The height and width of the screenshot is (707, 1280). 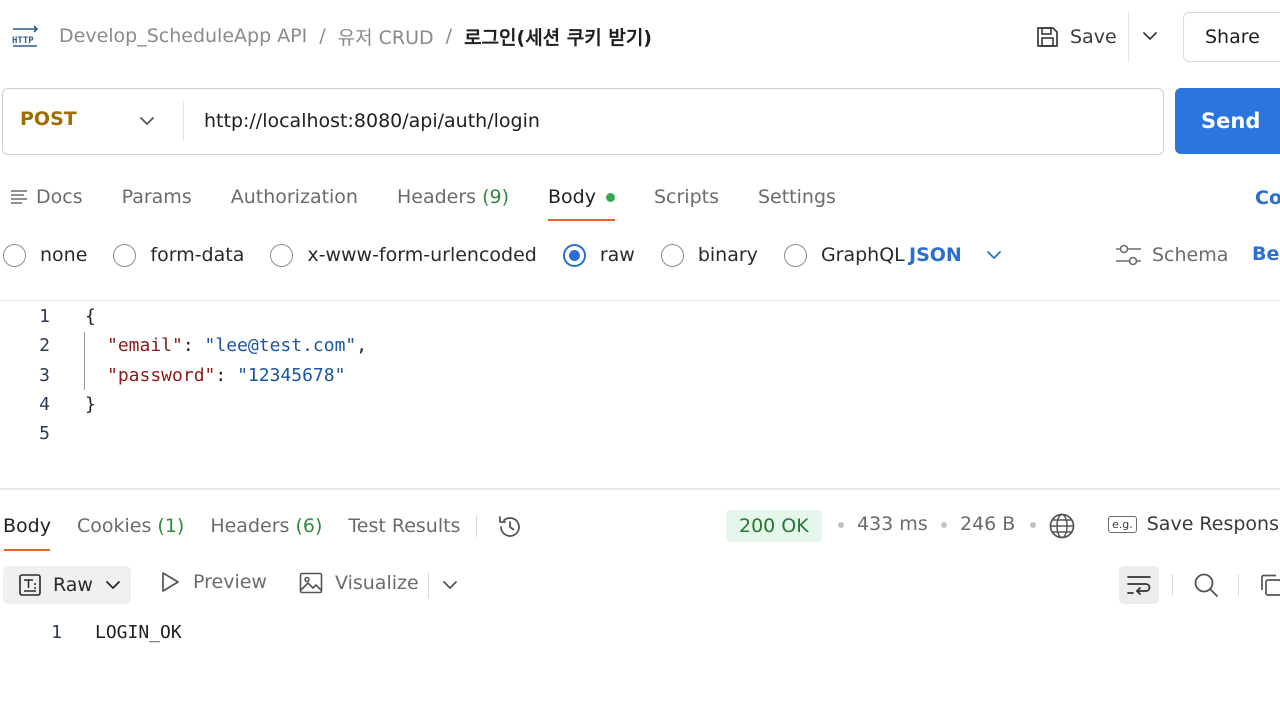 I want to click on wrap-lines-icon, so click(x=1139, y=585).